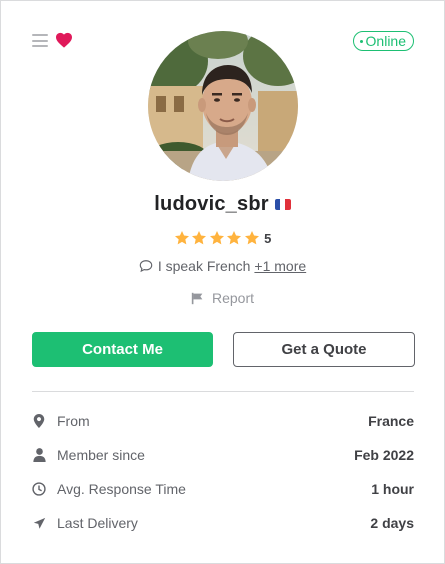 The height and width of the screenshot is (564, 445). What do you see at coordinates (280, 266) in the screenshot?
I see `languages-more-link: +1 more` at bounding box center [280, 266].